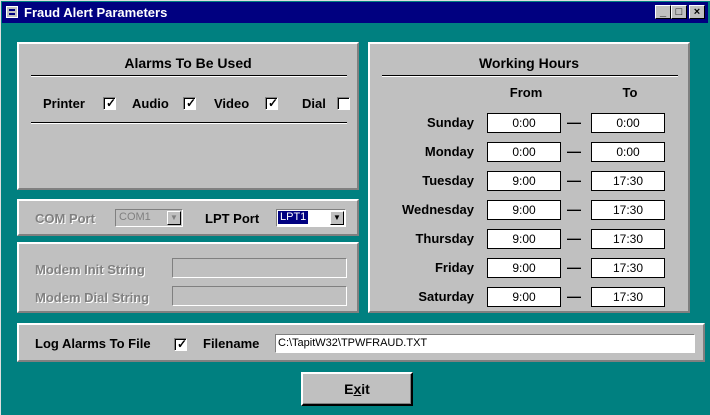 This screenshot has width=710, height=415. Describe the element at coordinates (524, 181) in the screenshot. I see `tuesday-from-field: 9:00` at that location.